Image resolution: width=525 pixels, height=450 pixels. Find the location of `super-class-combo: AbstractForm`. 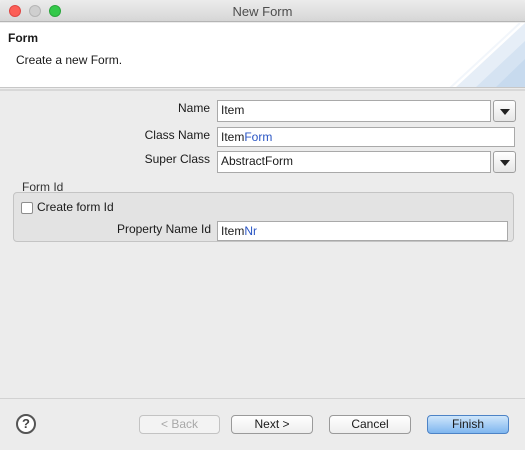

super-class-combo: AbstractForm is located at coordinates (354, 162).